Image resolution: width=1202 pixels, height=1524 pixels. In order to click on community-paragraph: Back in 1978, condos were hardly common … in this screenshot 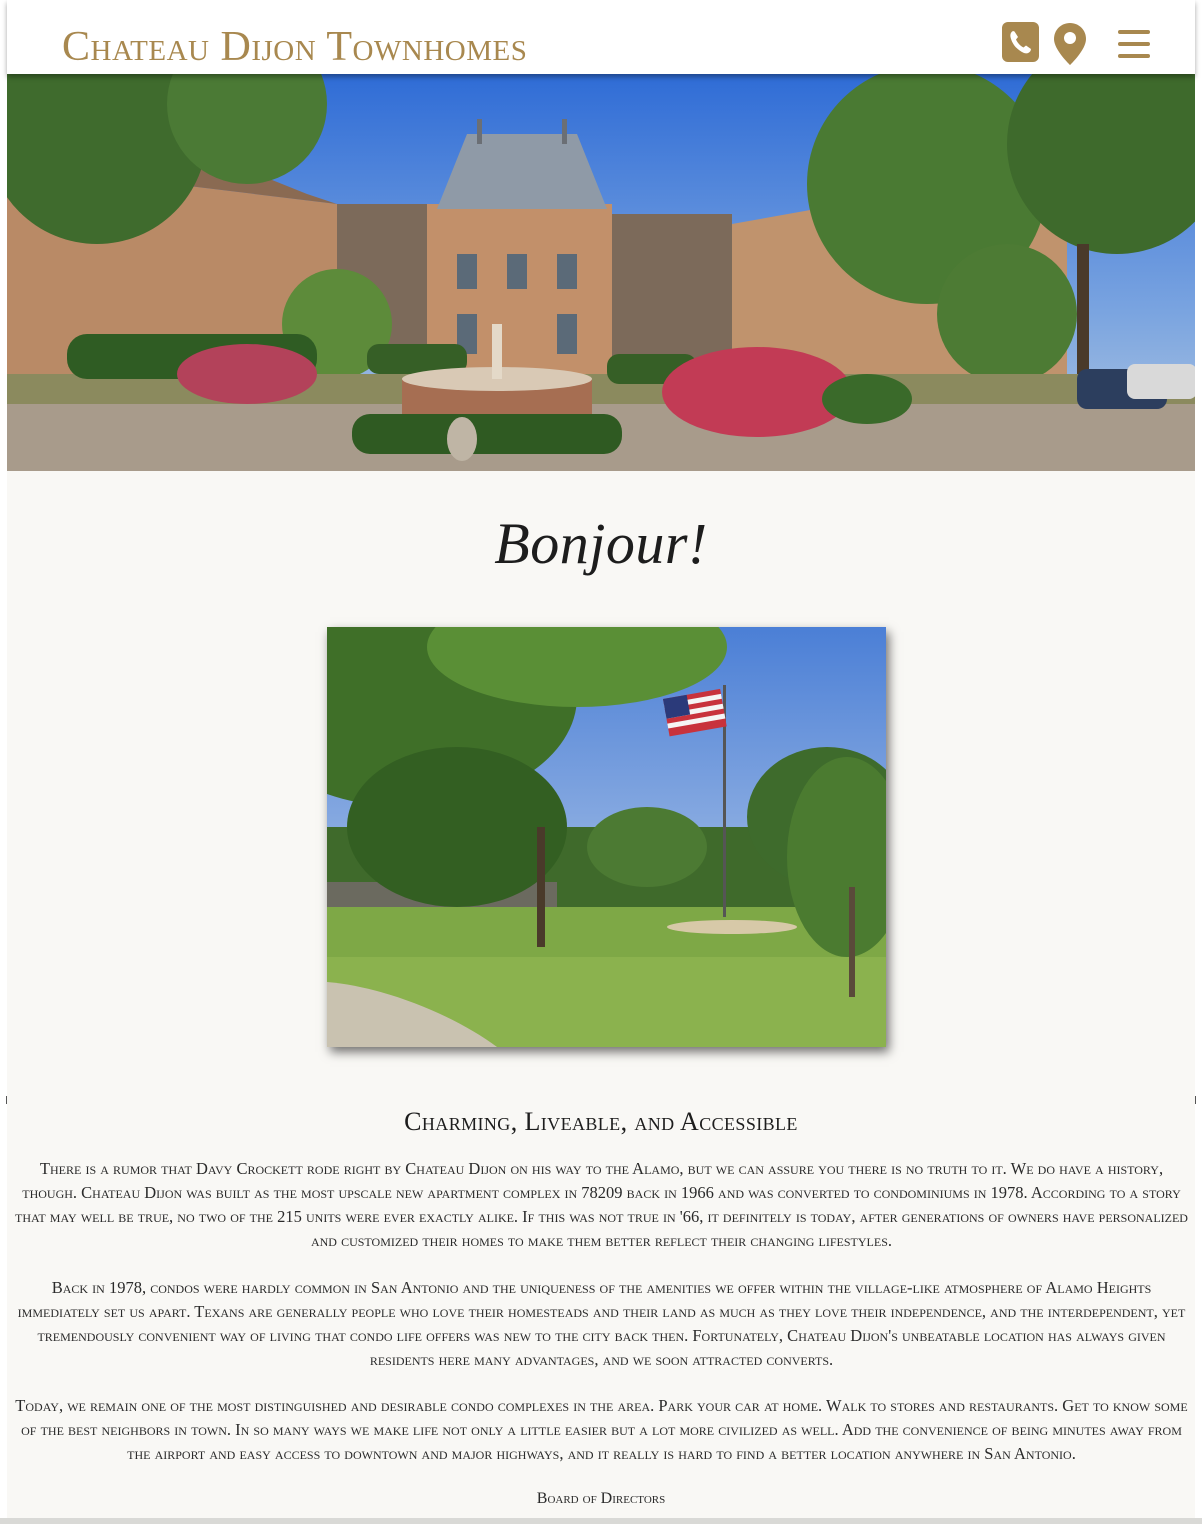, I will do `click(601, 1323)`.